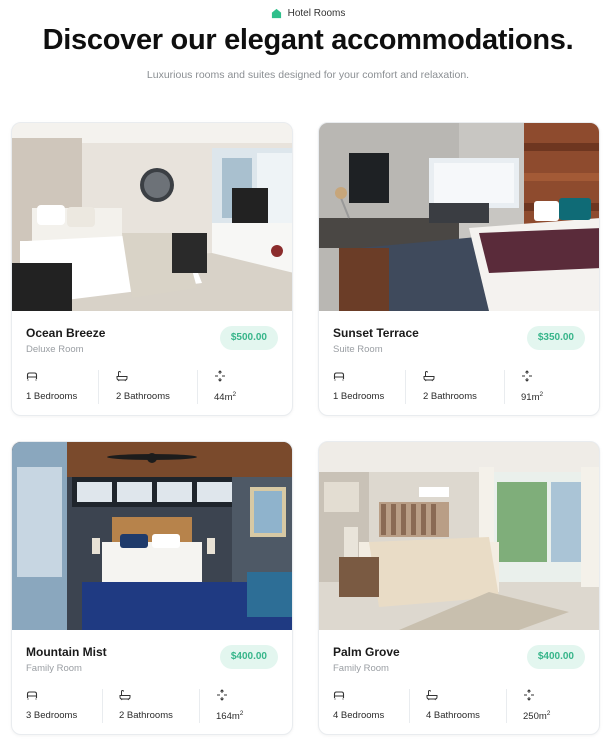 Image resolution: width=616 pixels, height=750 pixels. Describe the element at coordinates (276, 13) in the screenshot. I see `home-icon` at that location.